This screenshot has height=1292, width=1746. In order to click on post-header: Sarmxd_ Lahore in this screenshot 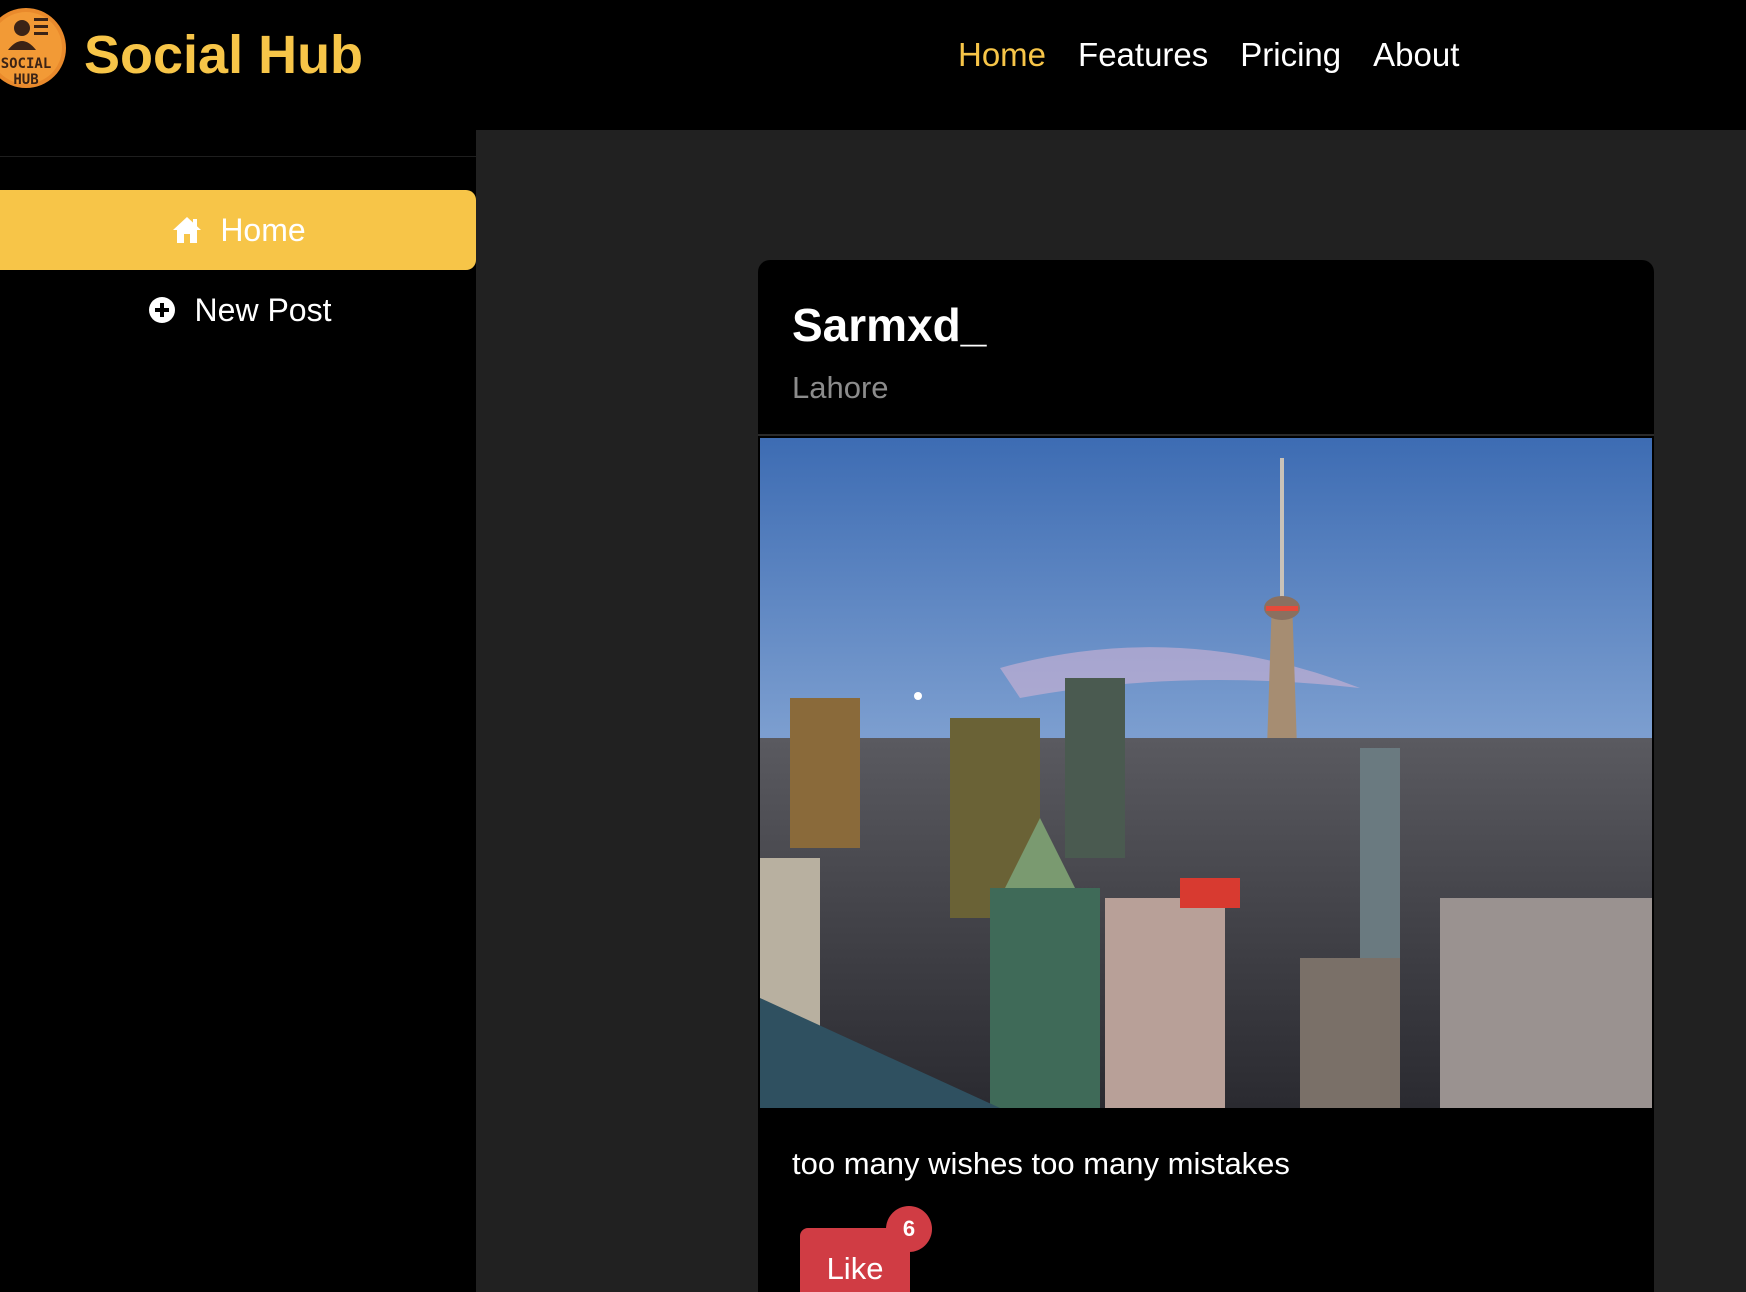, I will do `click(1206, 348)`.